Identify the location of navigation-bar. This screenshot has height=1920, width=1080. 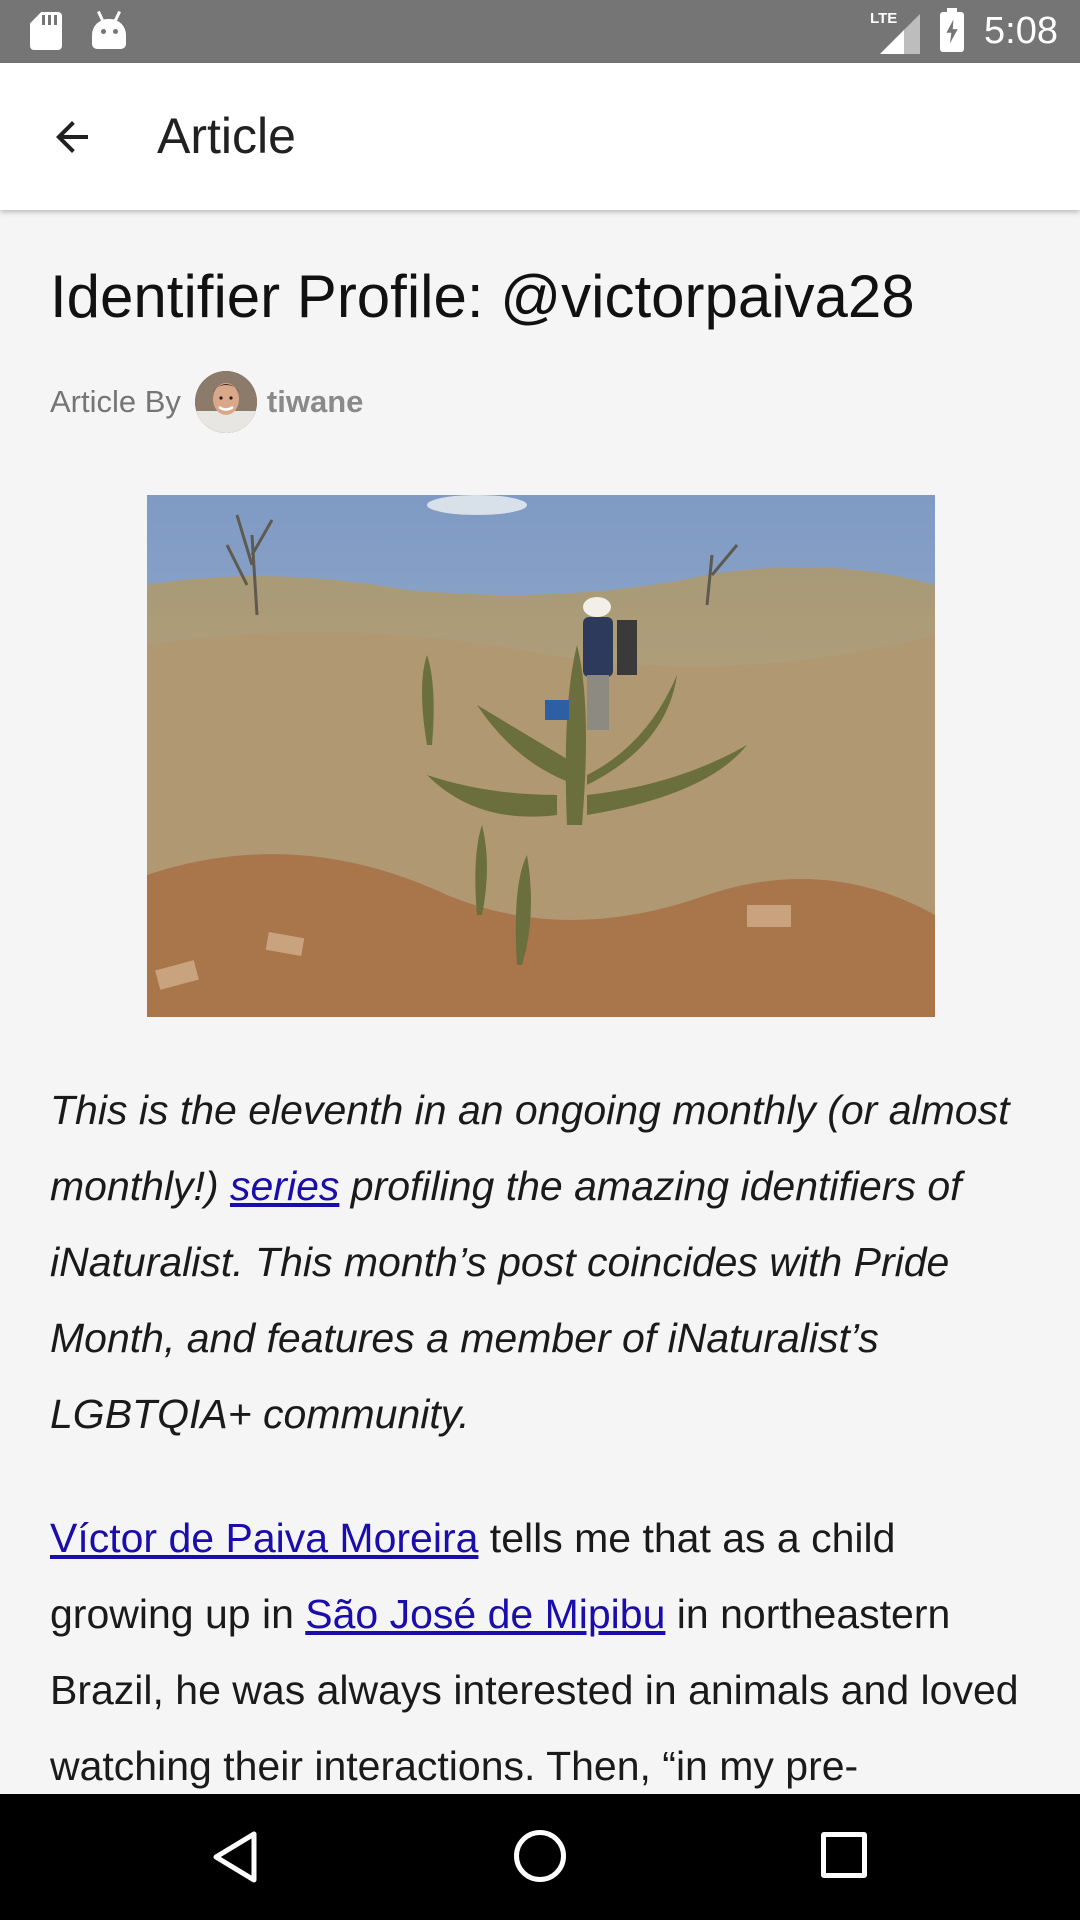
(540, 1857).